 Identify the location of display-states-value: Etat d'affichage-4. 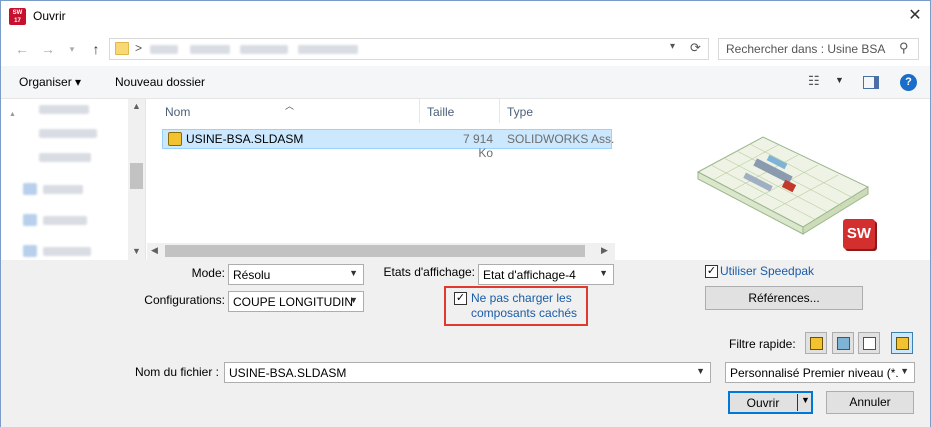
(529, 275).